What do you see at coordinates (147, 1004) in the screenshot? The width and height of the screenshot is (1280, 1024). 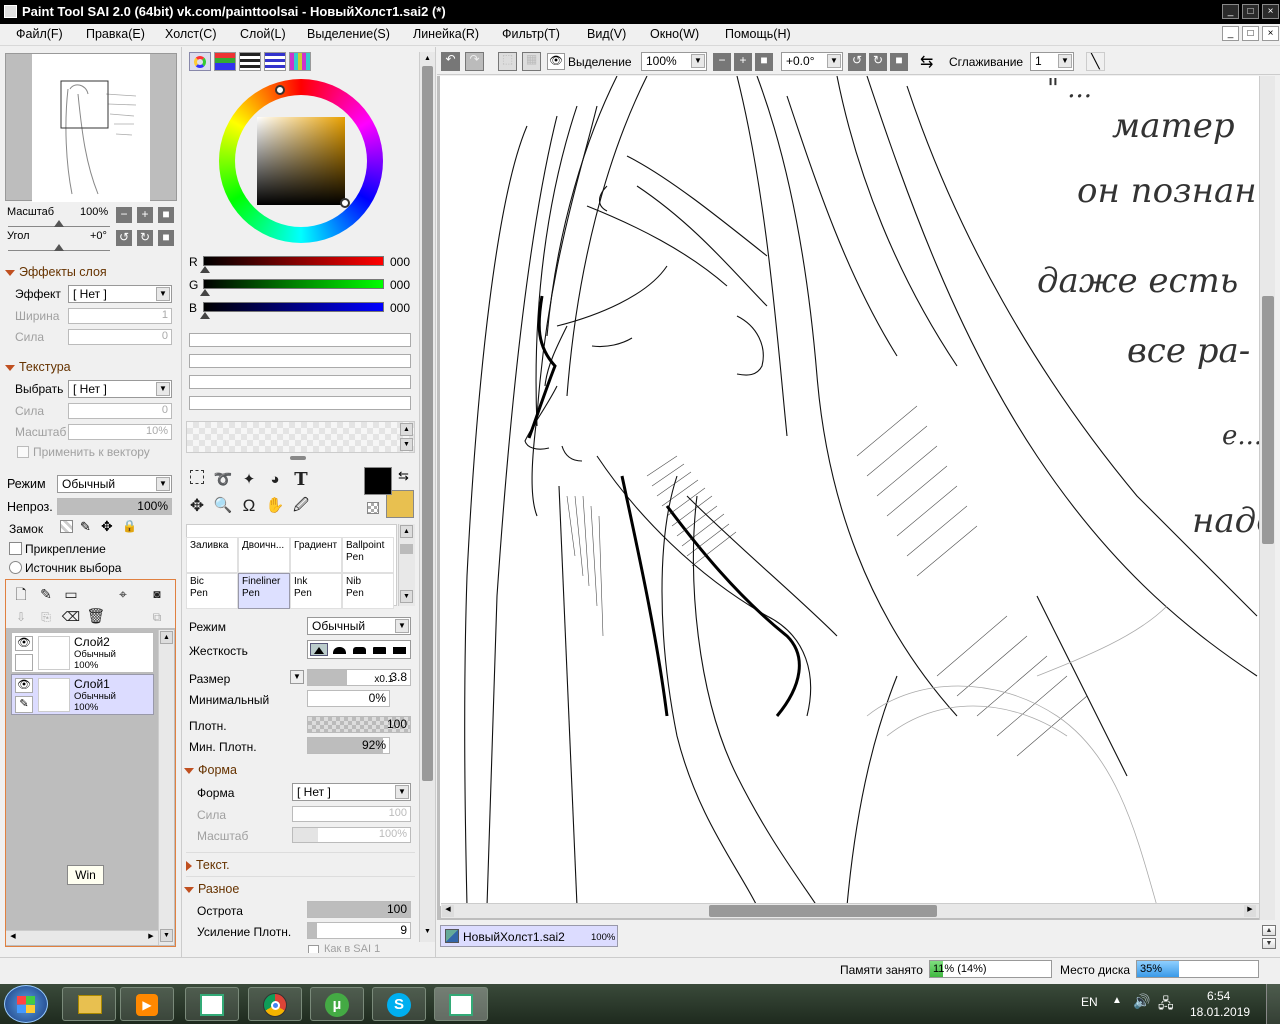 I see `taskbar-media-player: ▶` at bounding box center [147, 1004].